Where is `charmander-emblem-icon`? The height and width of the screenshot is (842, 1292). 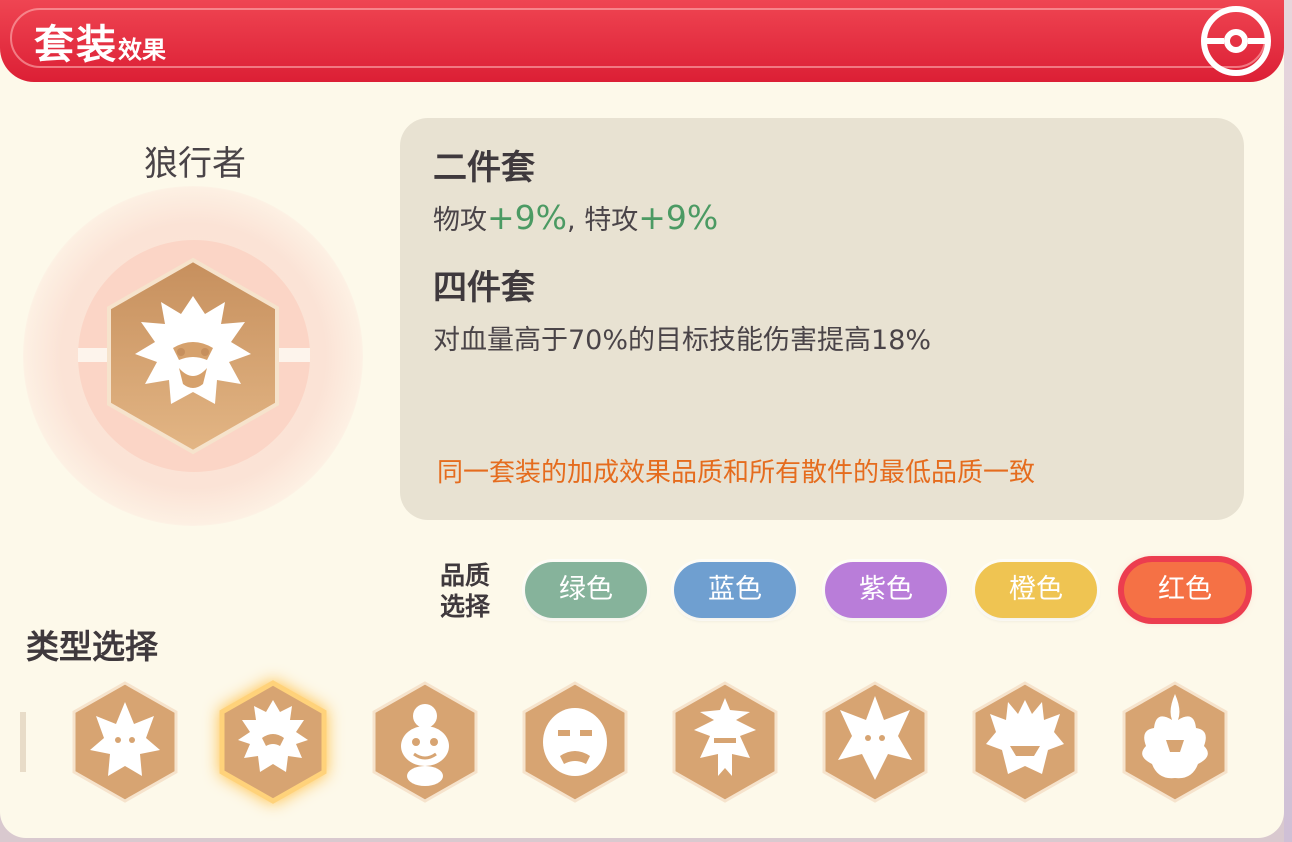 charmander-emblem-icon is located at coordinates (425, 742).